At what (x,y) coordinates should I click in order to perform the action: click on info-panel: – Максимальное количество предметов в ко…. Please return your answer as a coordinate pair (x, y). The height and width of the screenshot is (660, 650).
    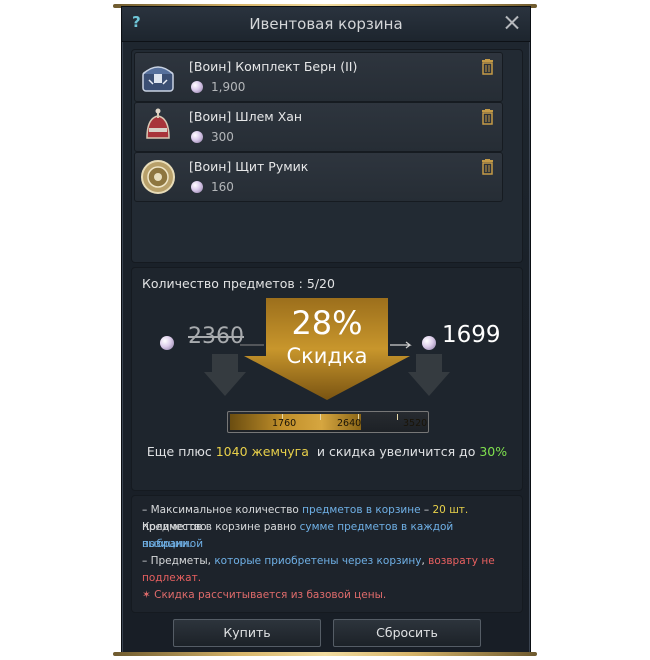
    Looking at the image, I should click on (327, 554).